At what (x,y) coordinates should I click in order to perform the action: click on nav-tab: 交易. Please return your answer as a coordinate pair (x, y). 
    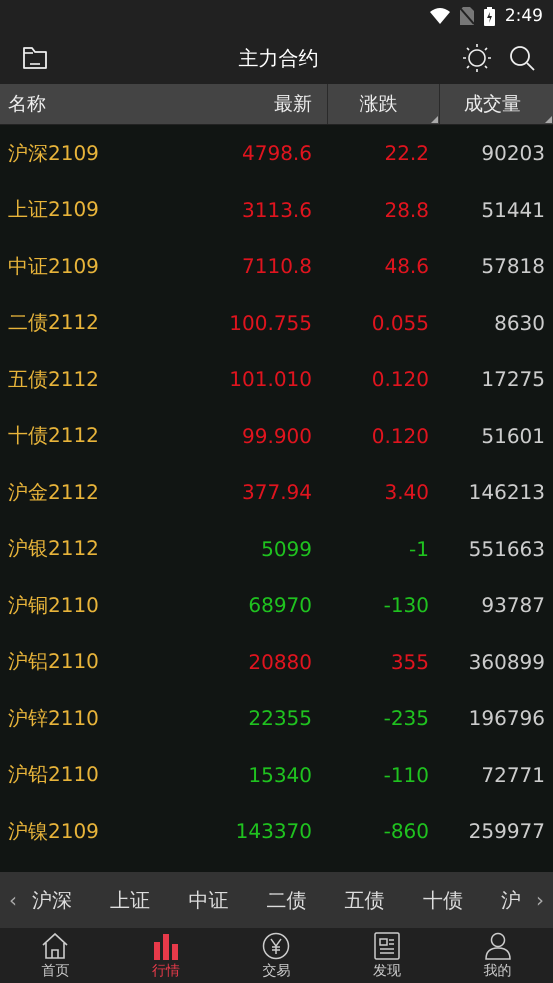
    Looking at the image, I should click on (276, 955).